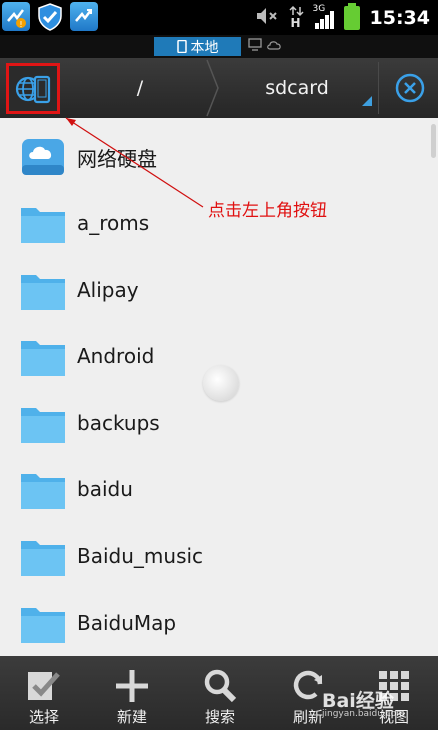  Describe the element at coordinates (378, 88) in the screenshot. I see `divider` at that location.